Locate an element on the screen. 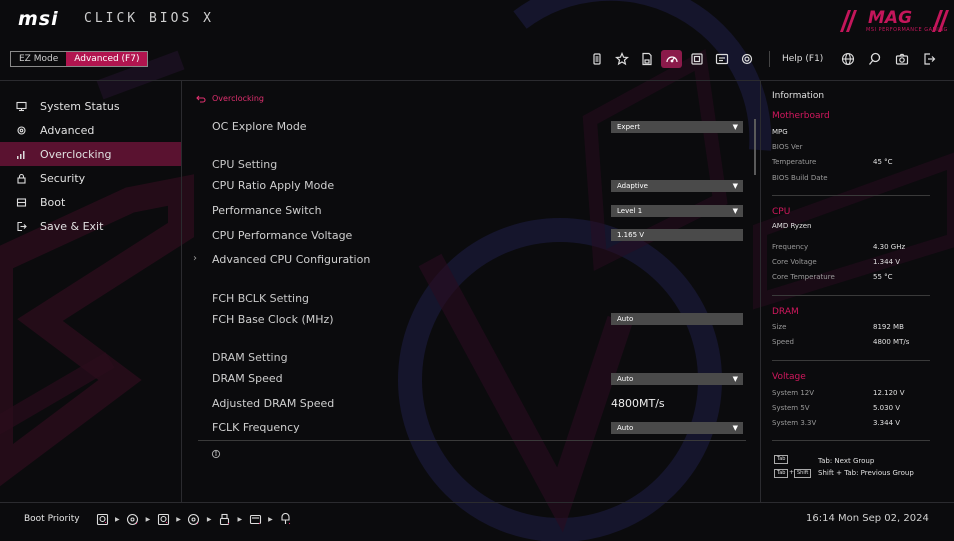  sidebar-item-label: Advanced is located at coordinates (67, 130).